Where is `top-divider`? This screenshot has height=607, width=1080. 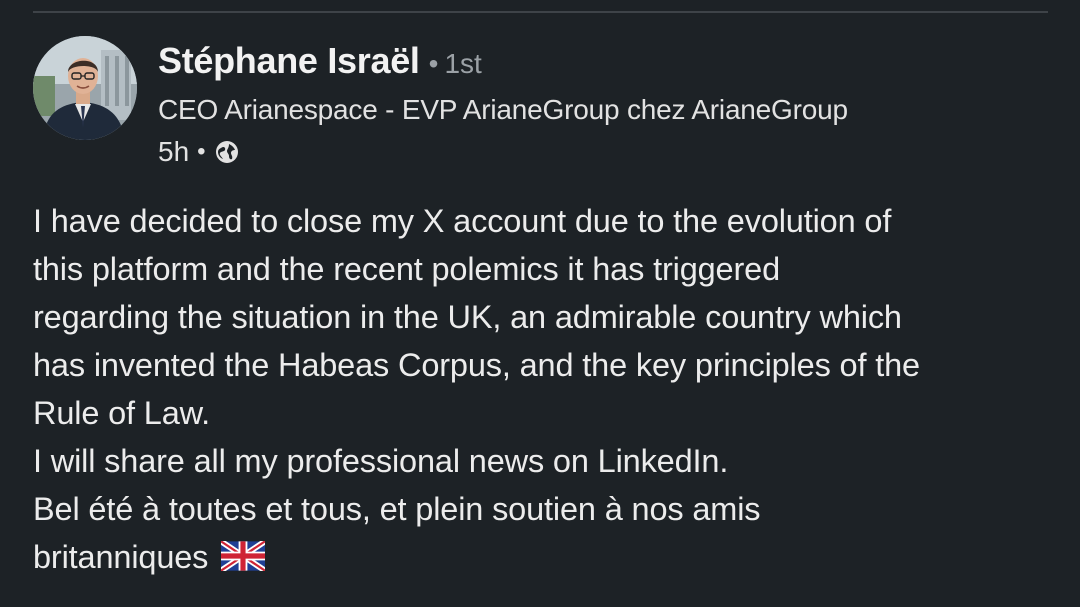 top-divider is located at coordinates (540, 12).